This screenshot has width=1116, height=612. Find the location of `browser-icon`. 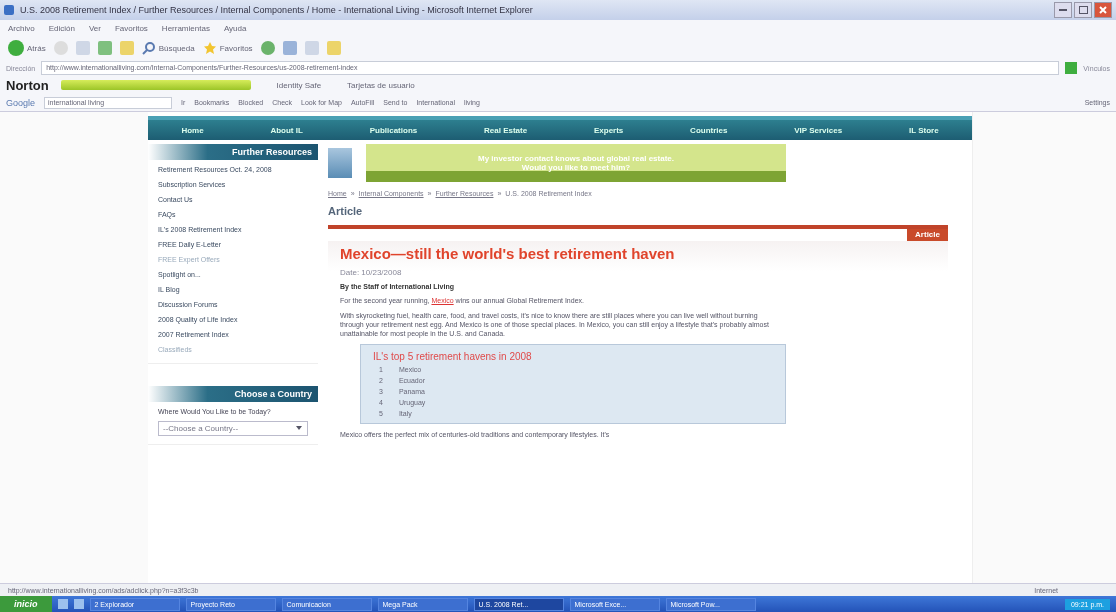

browser-icon is located at coordinates (9, 10).